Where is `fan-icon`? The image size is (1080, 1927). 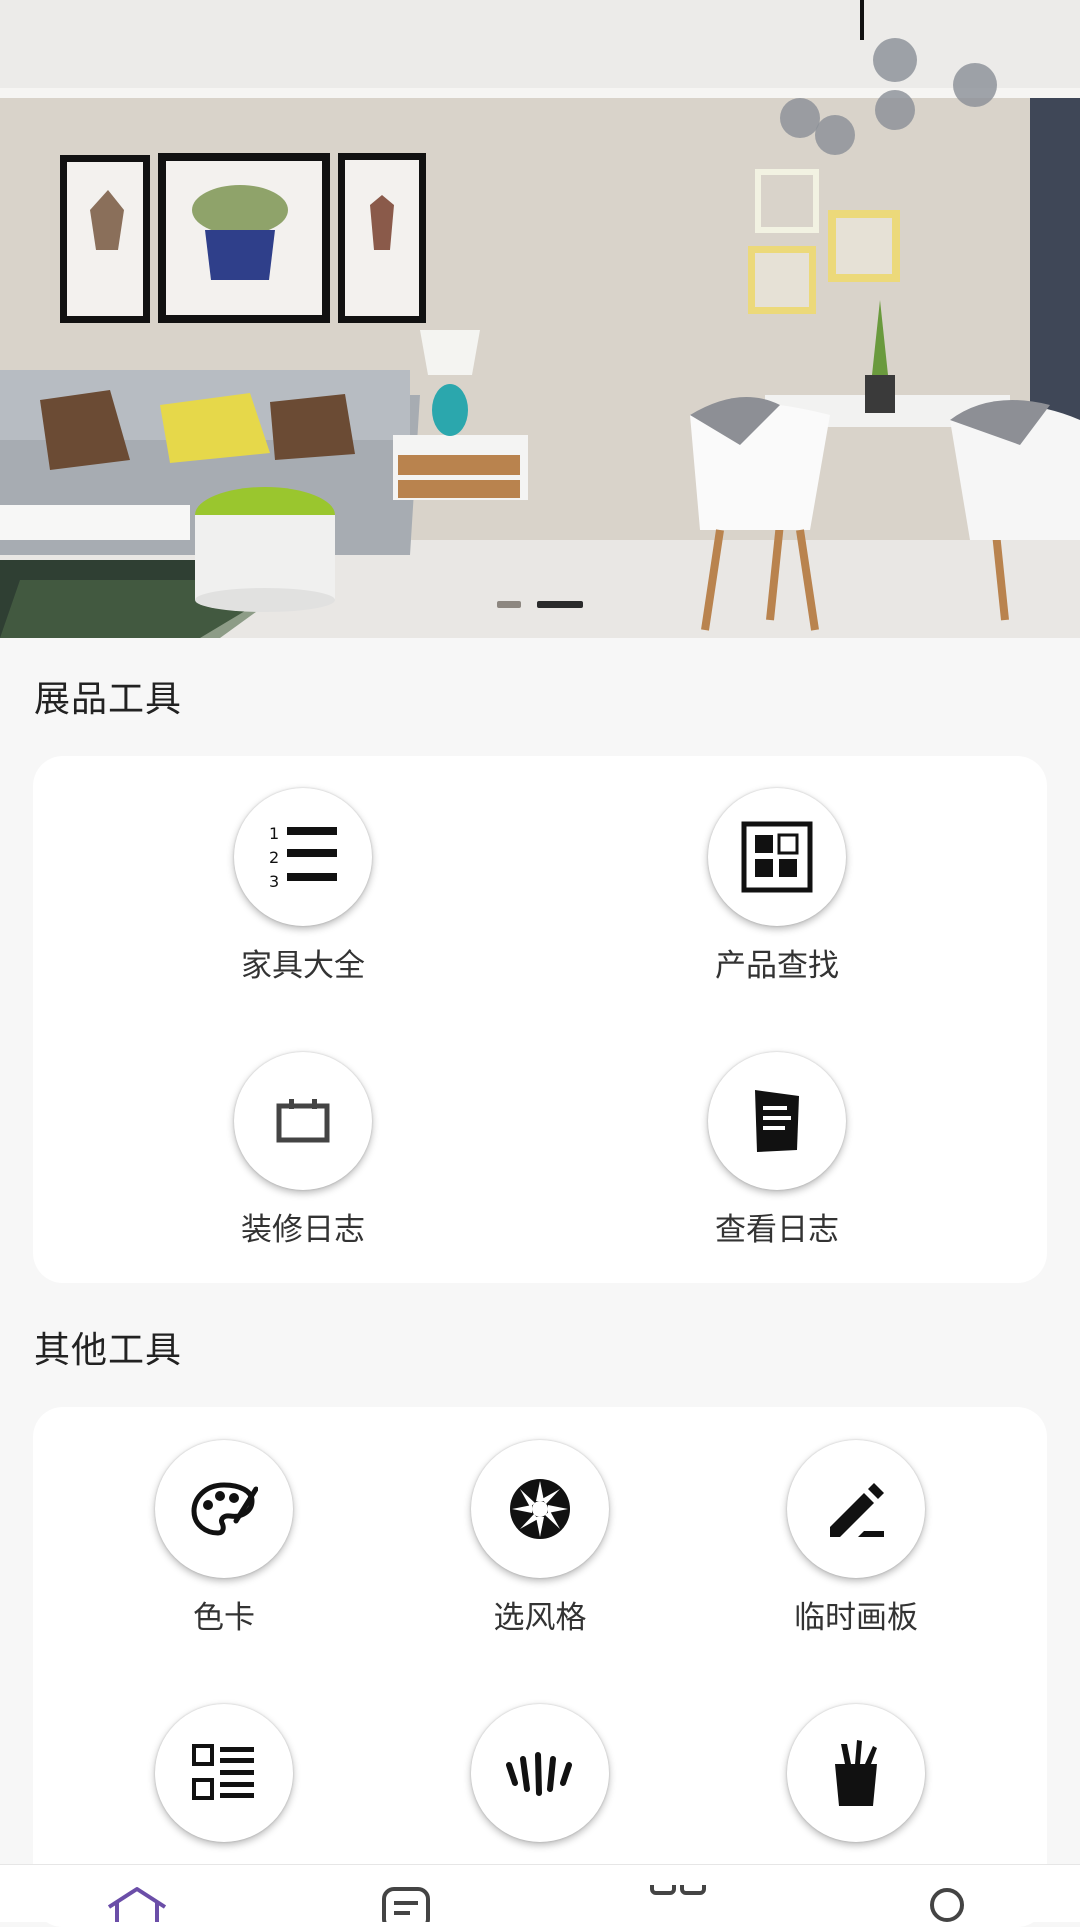
fan-icon is located at coordinates (539, 1774).